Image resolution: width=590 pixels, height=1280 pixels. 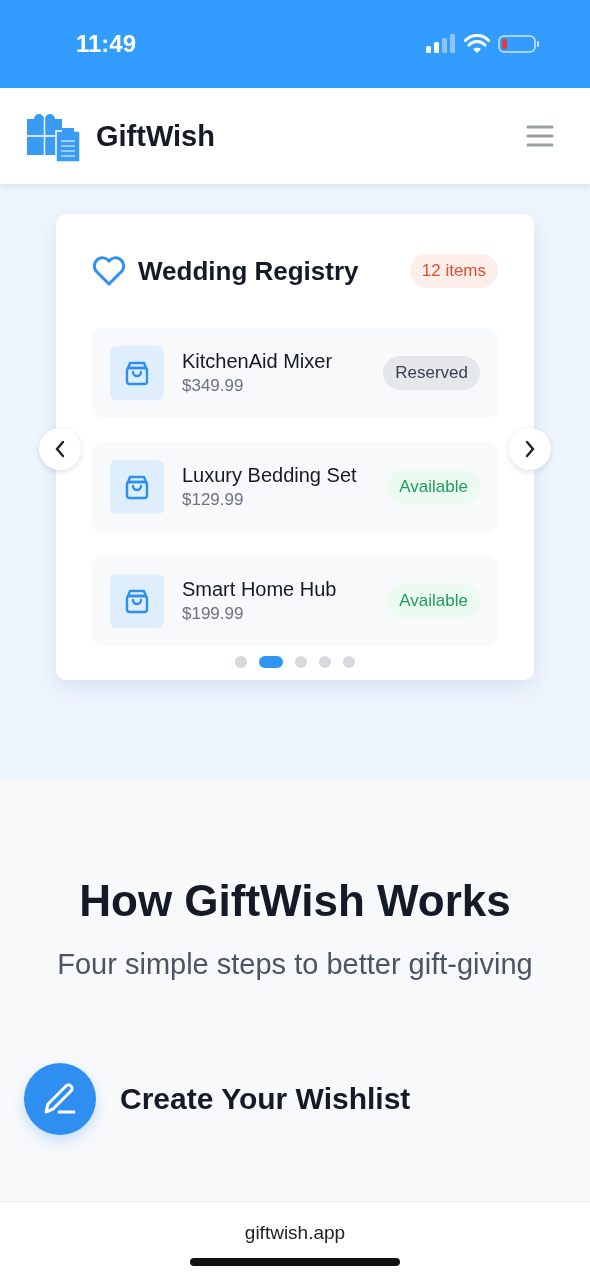 I want to click on wifi-icon, so click(x=477, y=44).